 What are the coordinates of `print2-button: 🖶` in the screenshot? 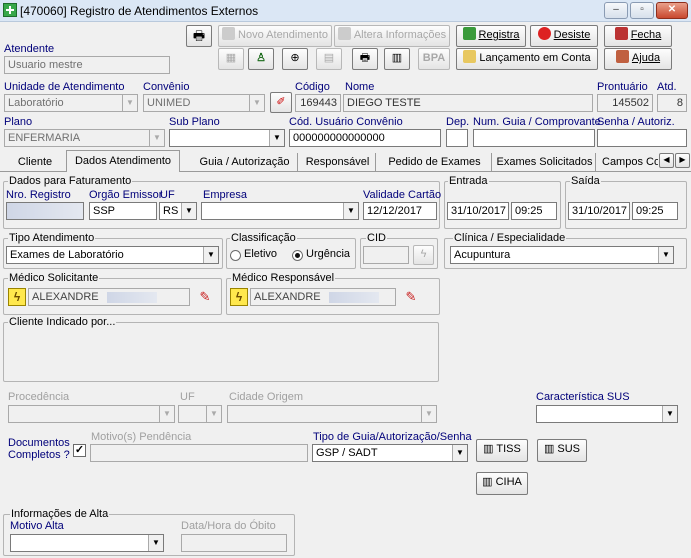 It's located at (365, 59).